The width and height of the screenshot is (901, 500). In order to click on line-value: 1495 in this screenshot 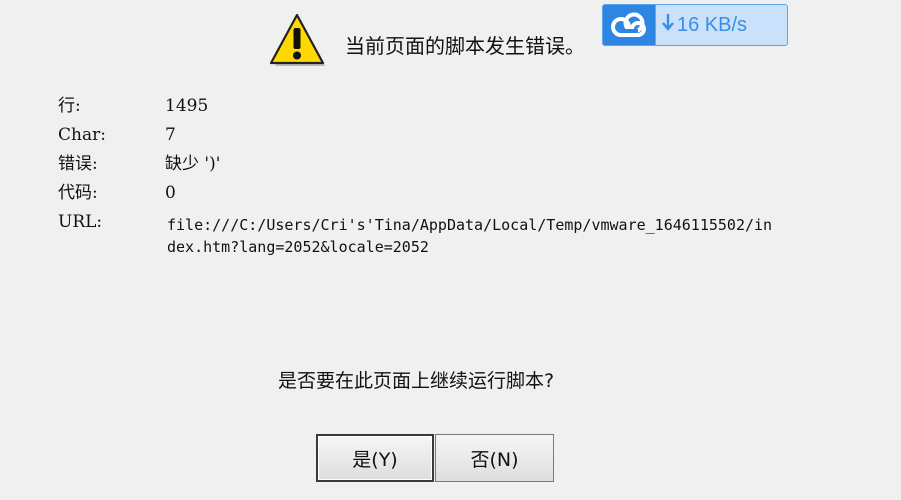, I will do `click(187, 106)`.